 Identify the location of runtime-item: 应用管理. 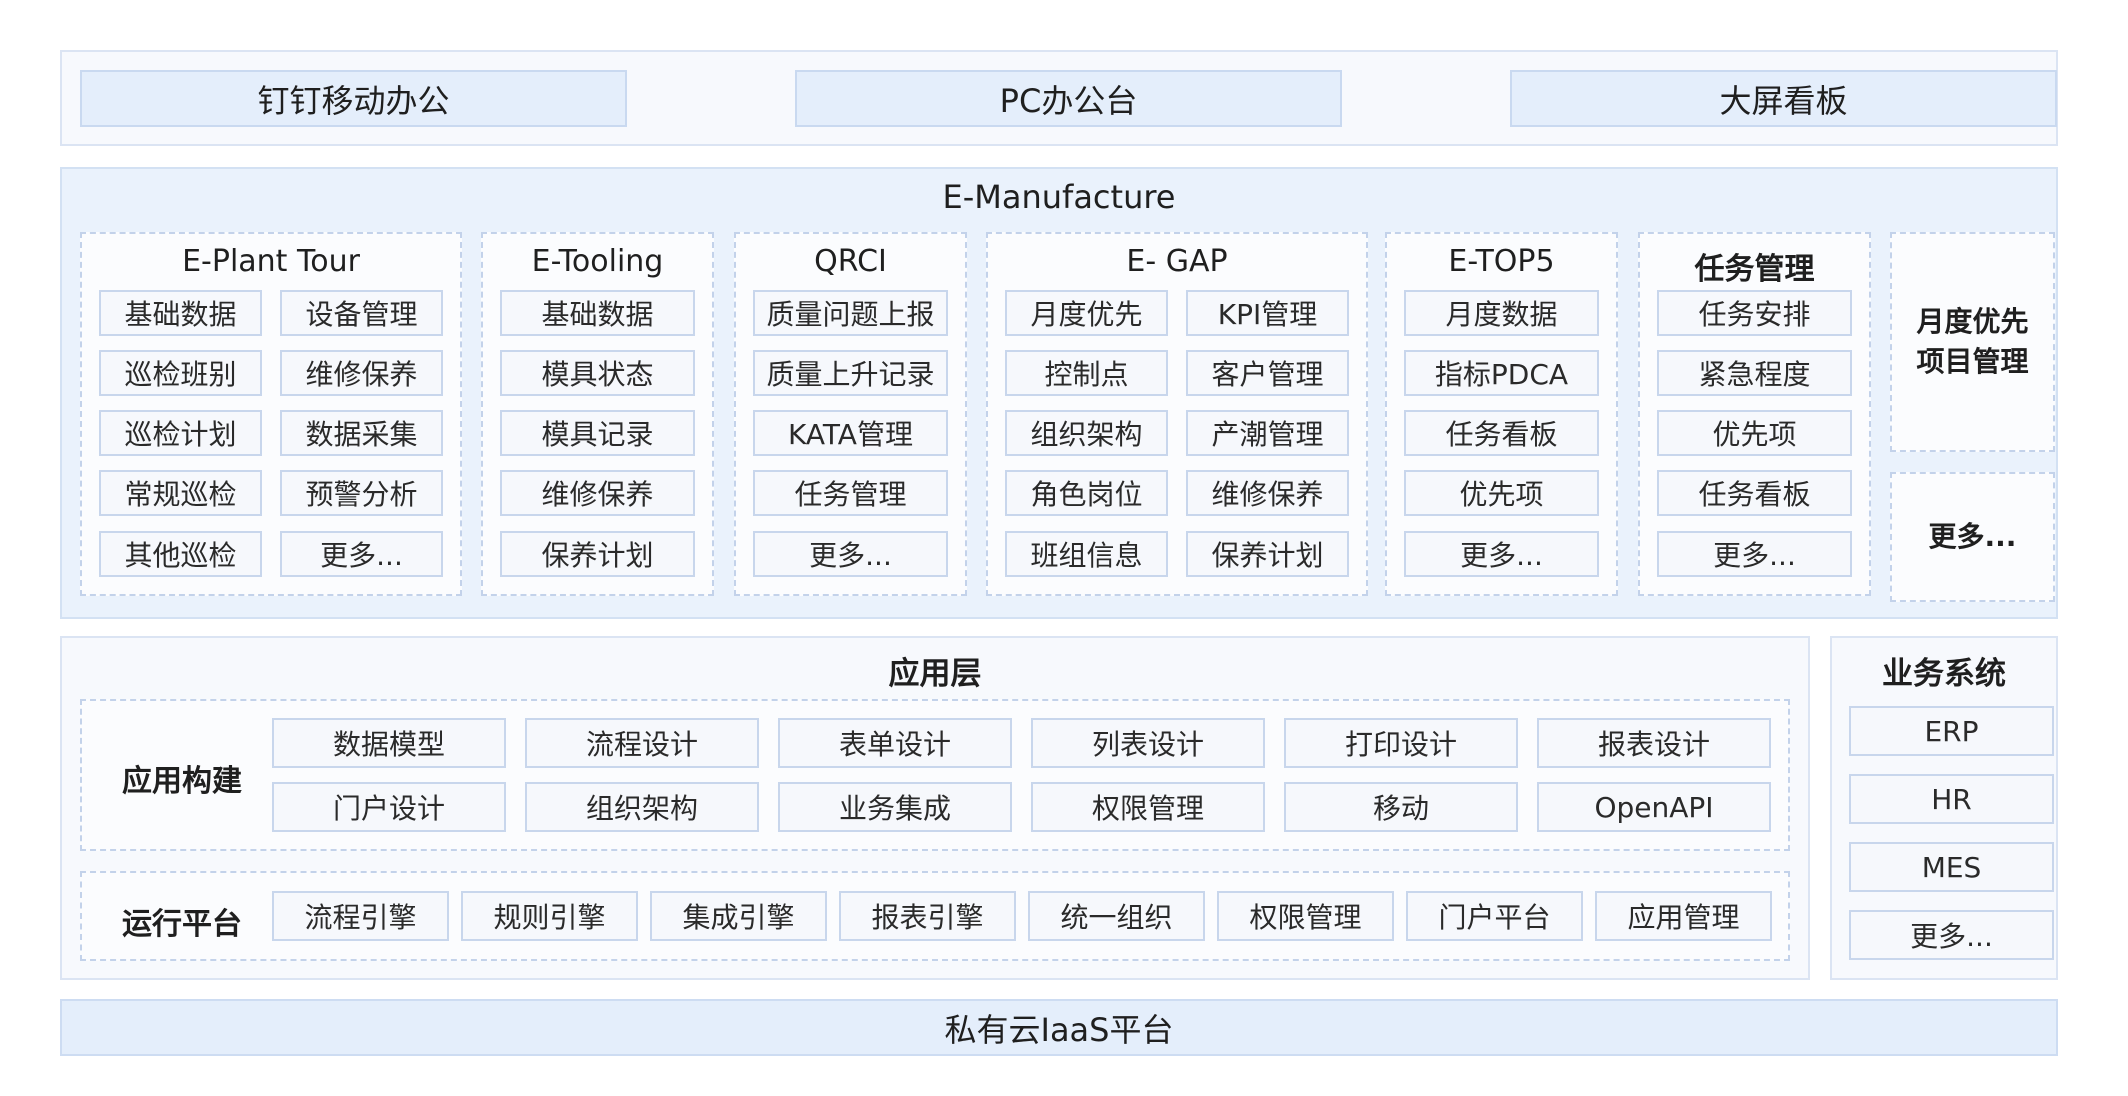
(1683, 916).